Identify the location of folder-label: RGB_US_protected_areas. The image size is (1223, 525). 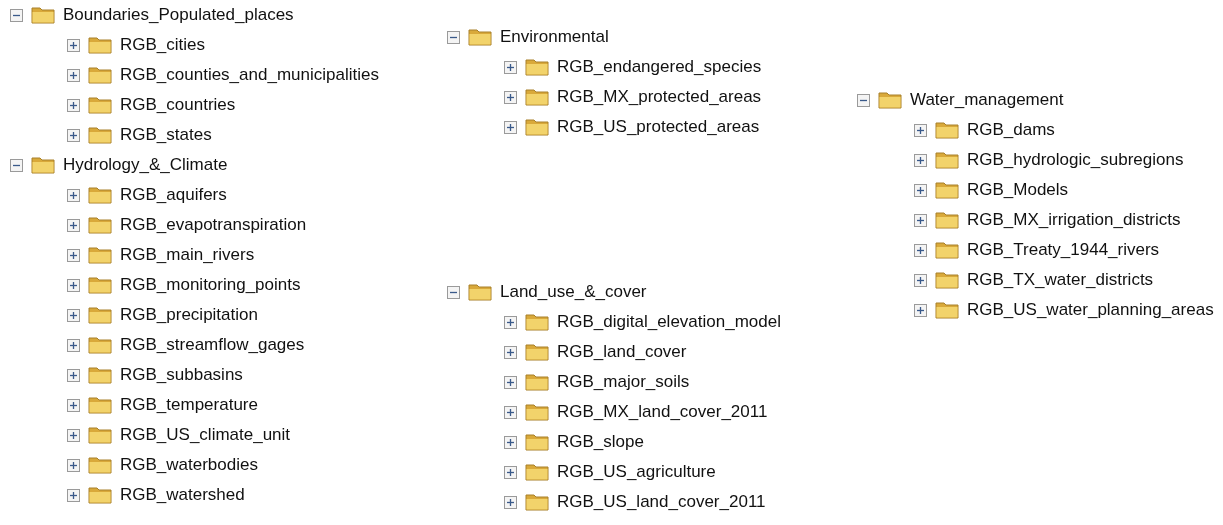
(658, 127).